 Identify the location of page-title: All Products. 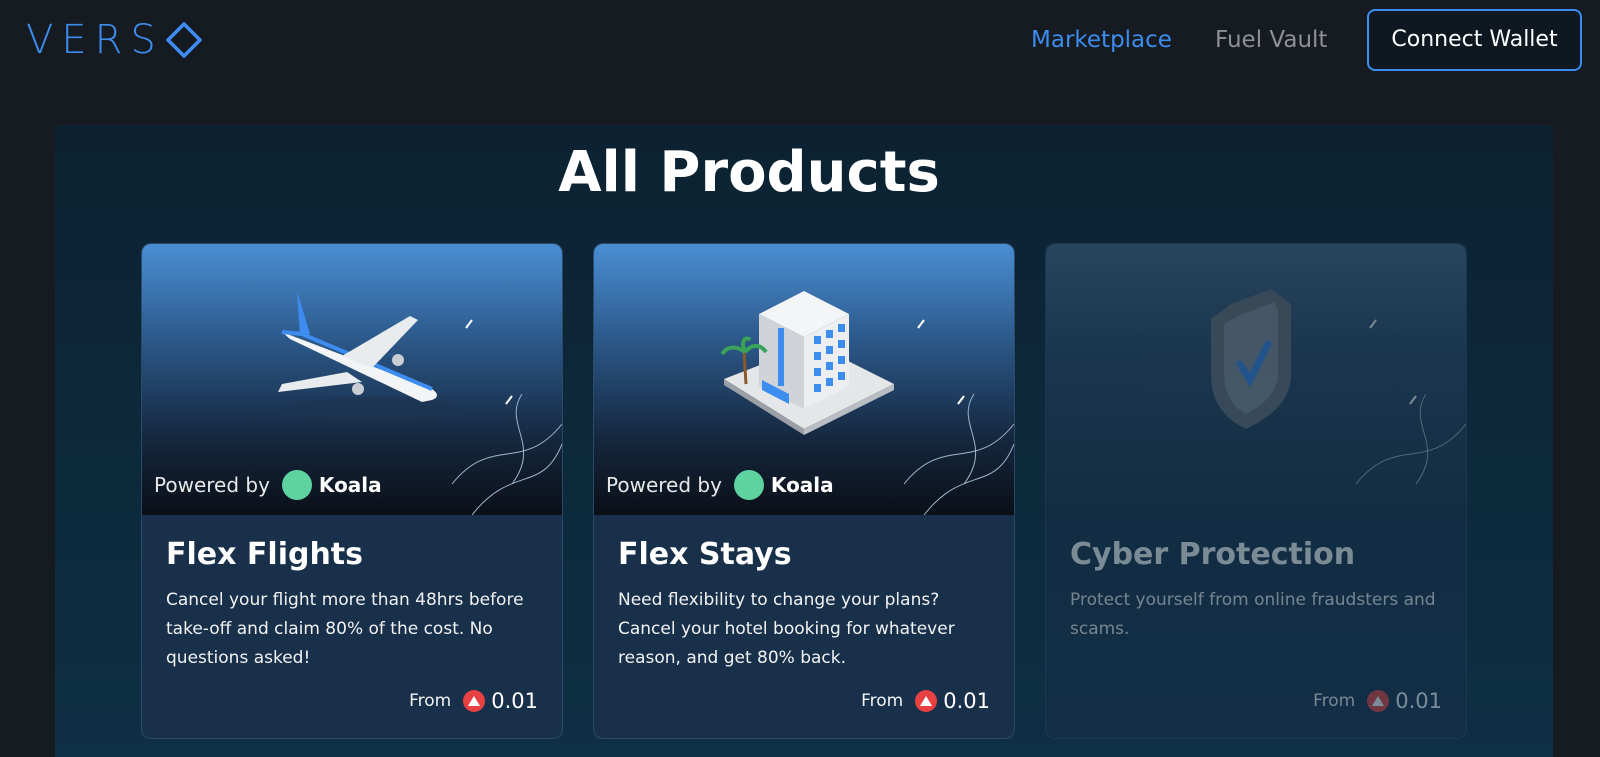
(749, 172).